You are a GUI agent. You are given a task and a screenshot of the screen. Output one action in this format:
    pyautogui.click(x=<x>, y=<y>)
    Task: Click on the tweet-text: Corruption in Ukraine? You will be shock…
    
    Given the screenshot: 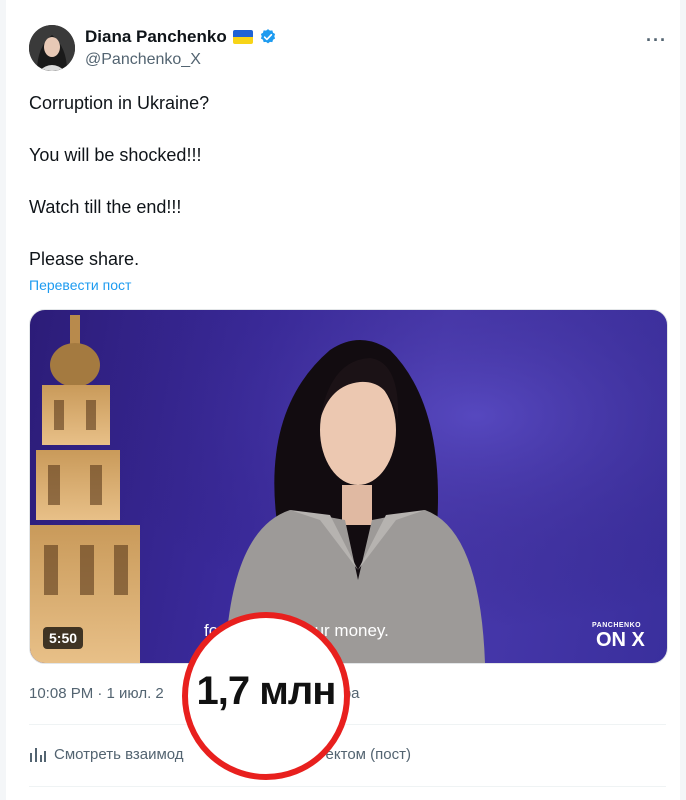 What is the action you would take?
    pyautogui.click(x=119, y=194)
    